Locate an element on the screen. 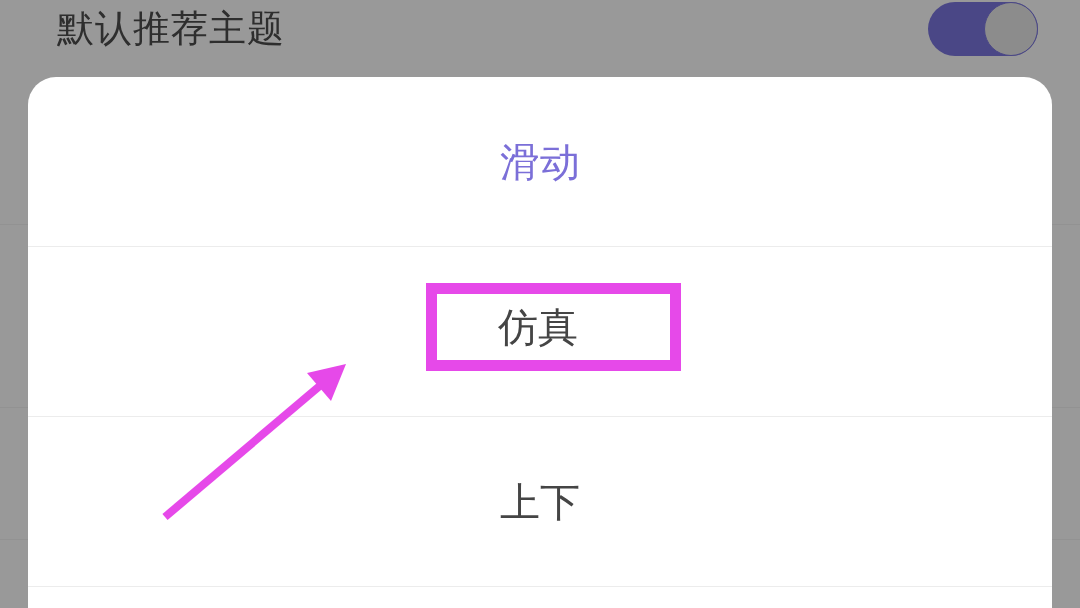  option-label: 仿真 is located at coordinates (537, 327).